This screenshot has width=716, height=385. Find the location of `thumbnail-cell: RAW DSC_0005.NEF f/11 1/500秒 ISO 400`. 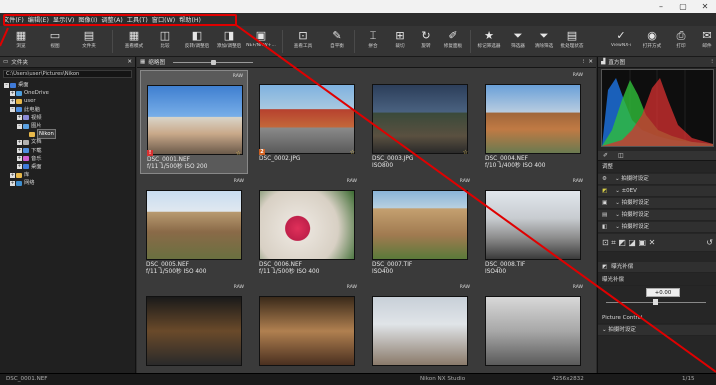

thumbnail-cell: RAW DSC_0005.NEF f/11 1/500秒 ISO 400 is located at coordinates (194, 228).